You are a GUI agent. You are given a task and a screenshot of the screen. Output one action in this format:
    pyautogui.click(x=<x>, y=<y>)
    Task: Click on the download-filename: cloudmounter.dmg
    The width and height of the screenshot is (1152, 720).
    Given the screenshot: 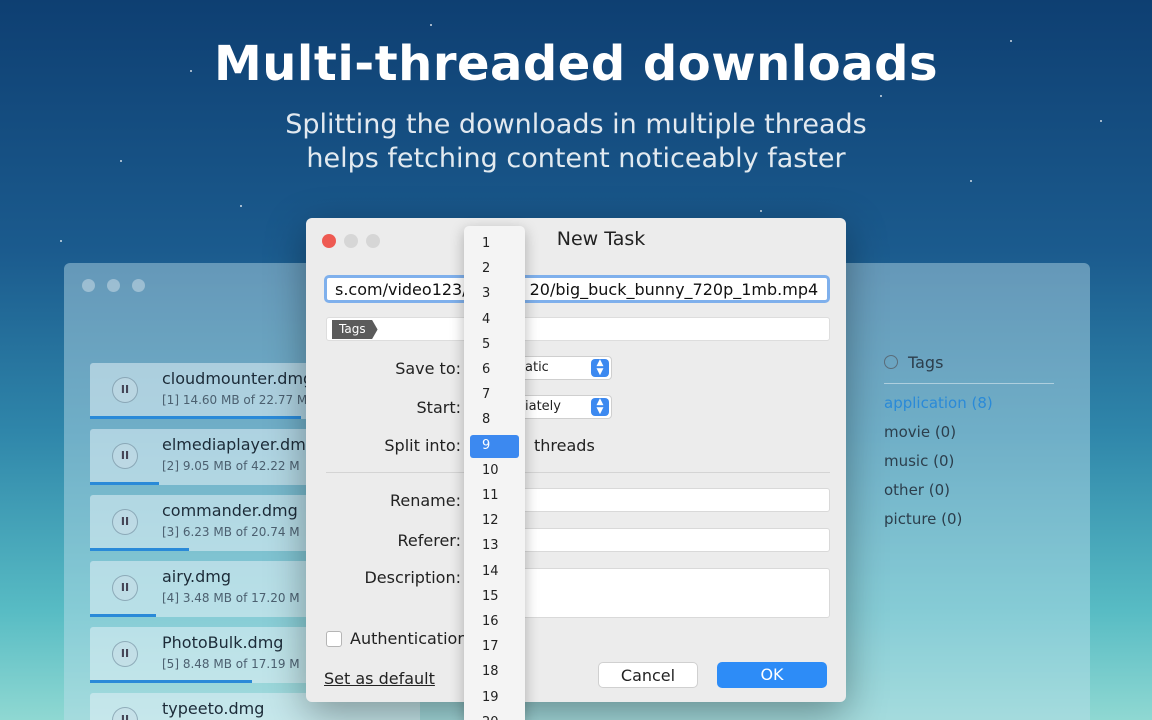 What is the action you would take?
    pyautogui.click(x=238, y=378)
    